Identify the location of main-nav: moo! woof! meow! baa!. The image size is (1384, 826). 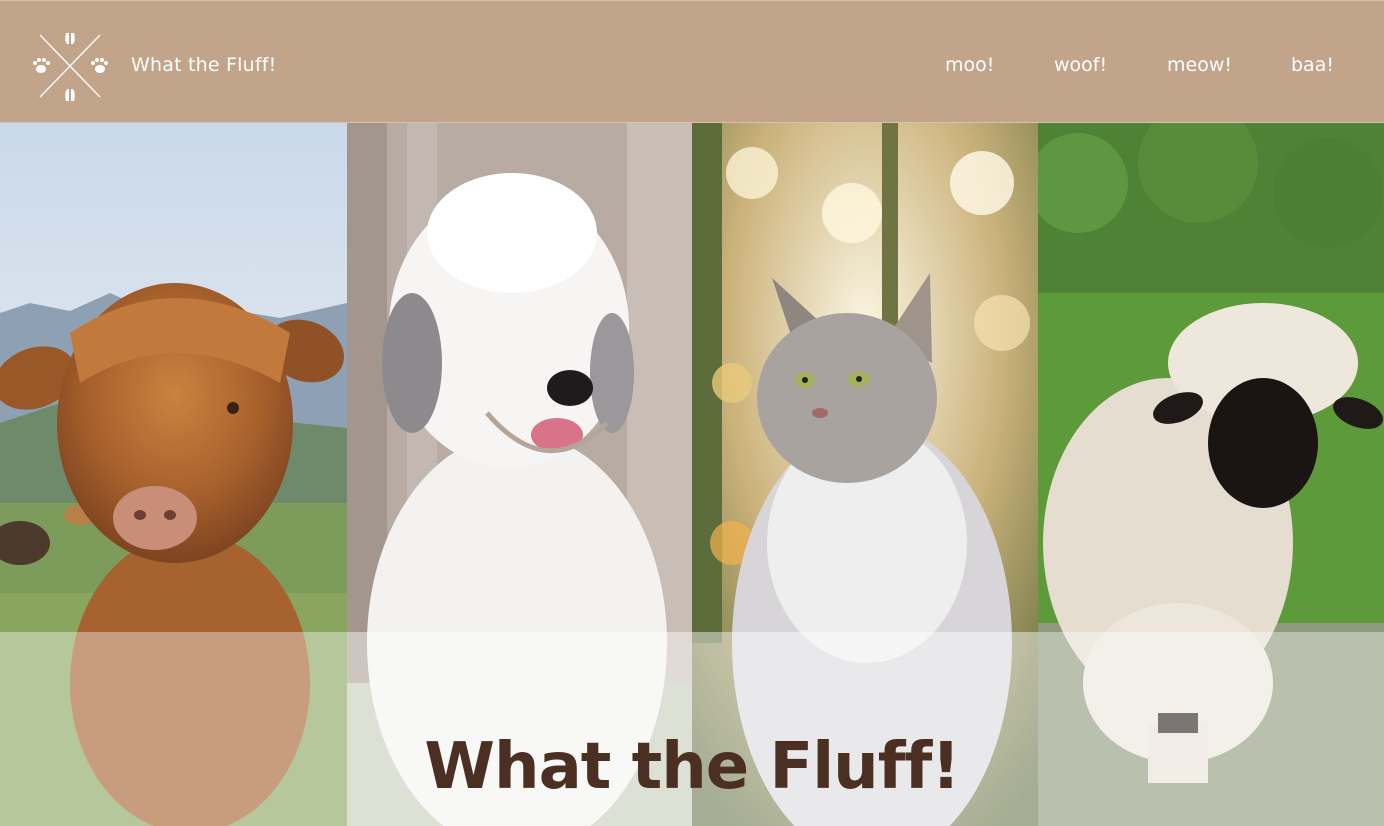
(692, 69).